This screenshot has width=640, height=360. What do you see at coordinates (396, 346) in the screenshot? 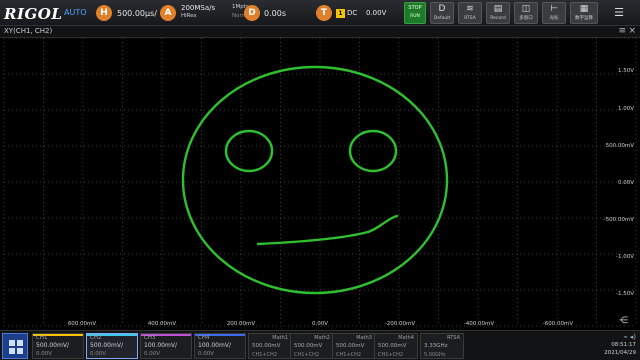
I see `math-4-box: Math4 500.00mV CH1+CH2` at bounding box center [396, 346].